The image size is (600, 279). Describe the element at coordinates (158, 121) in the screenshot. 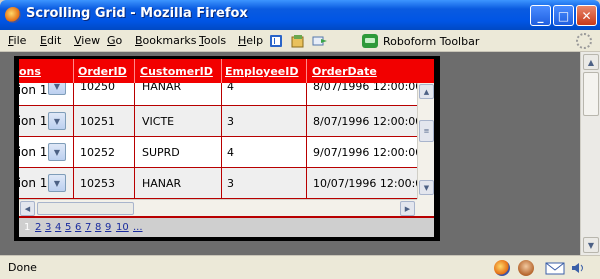

I see `cell-customerid: VICTE` at that location.